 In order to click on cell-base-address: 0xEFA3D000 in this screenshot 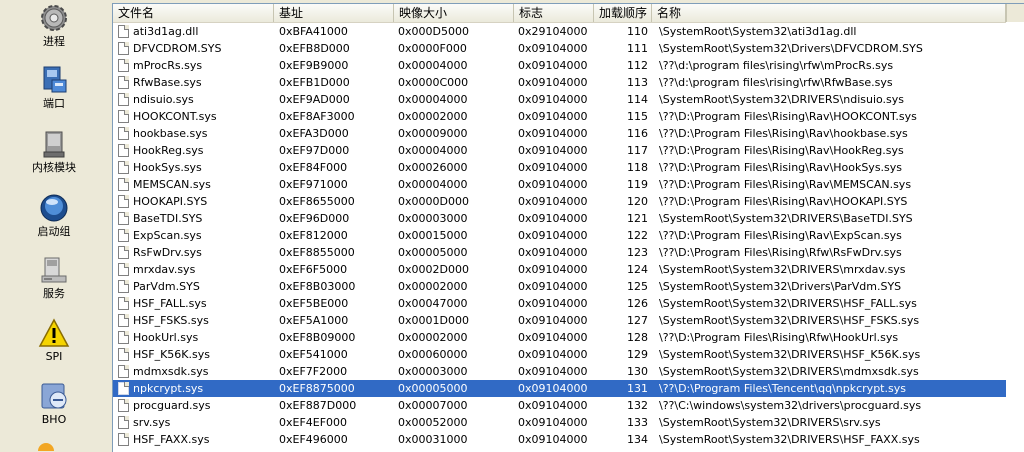, I will do `click(314, 133)`.